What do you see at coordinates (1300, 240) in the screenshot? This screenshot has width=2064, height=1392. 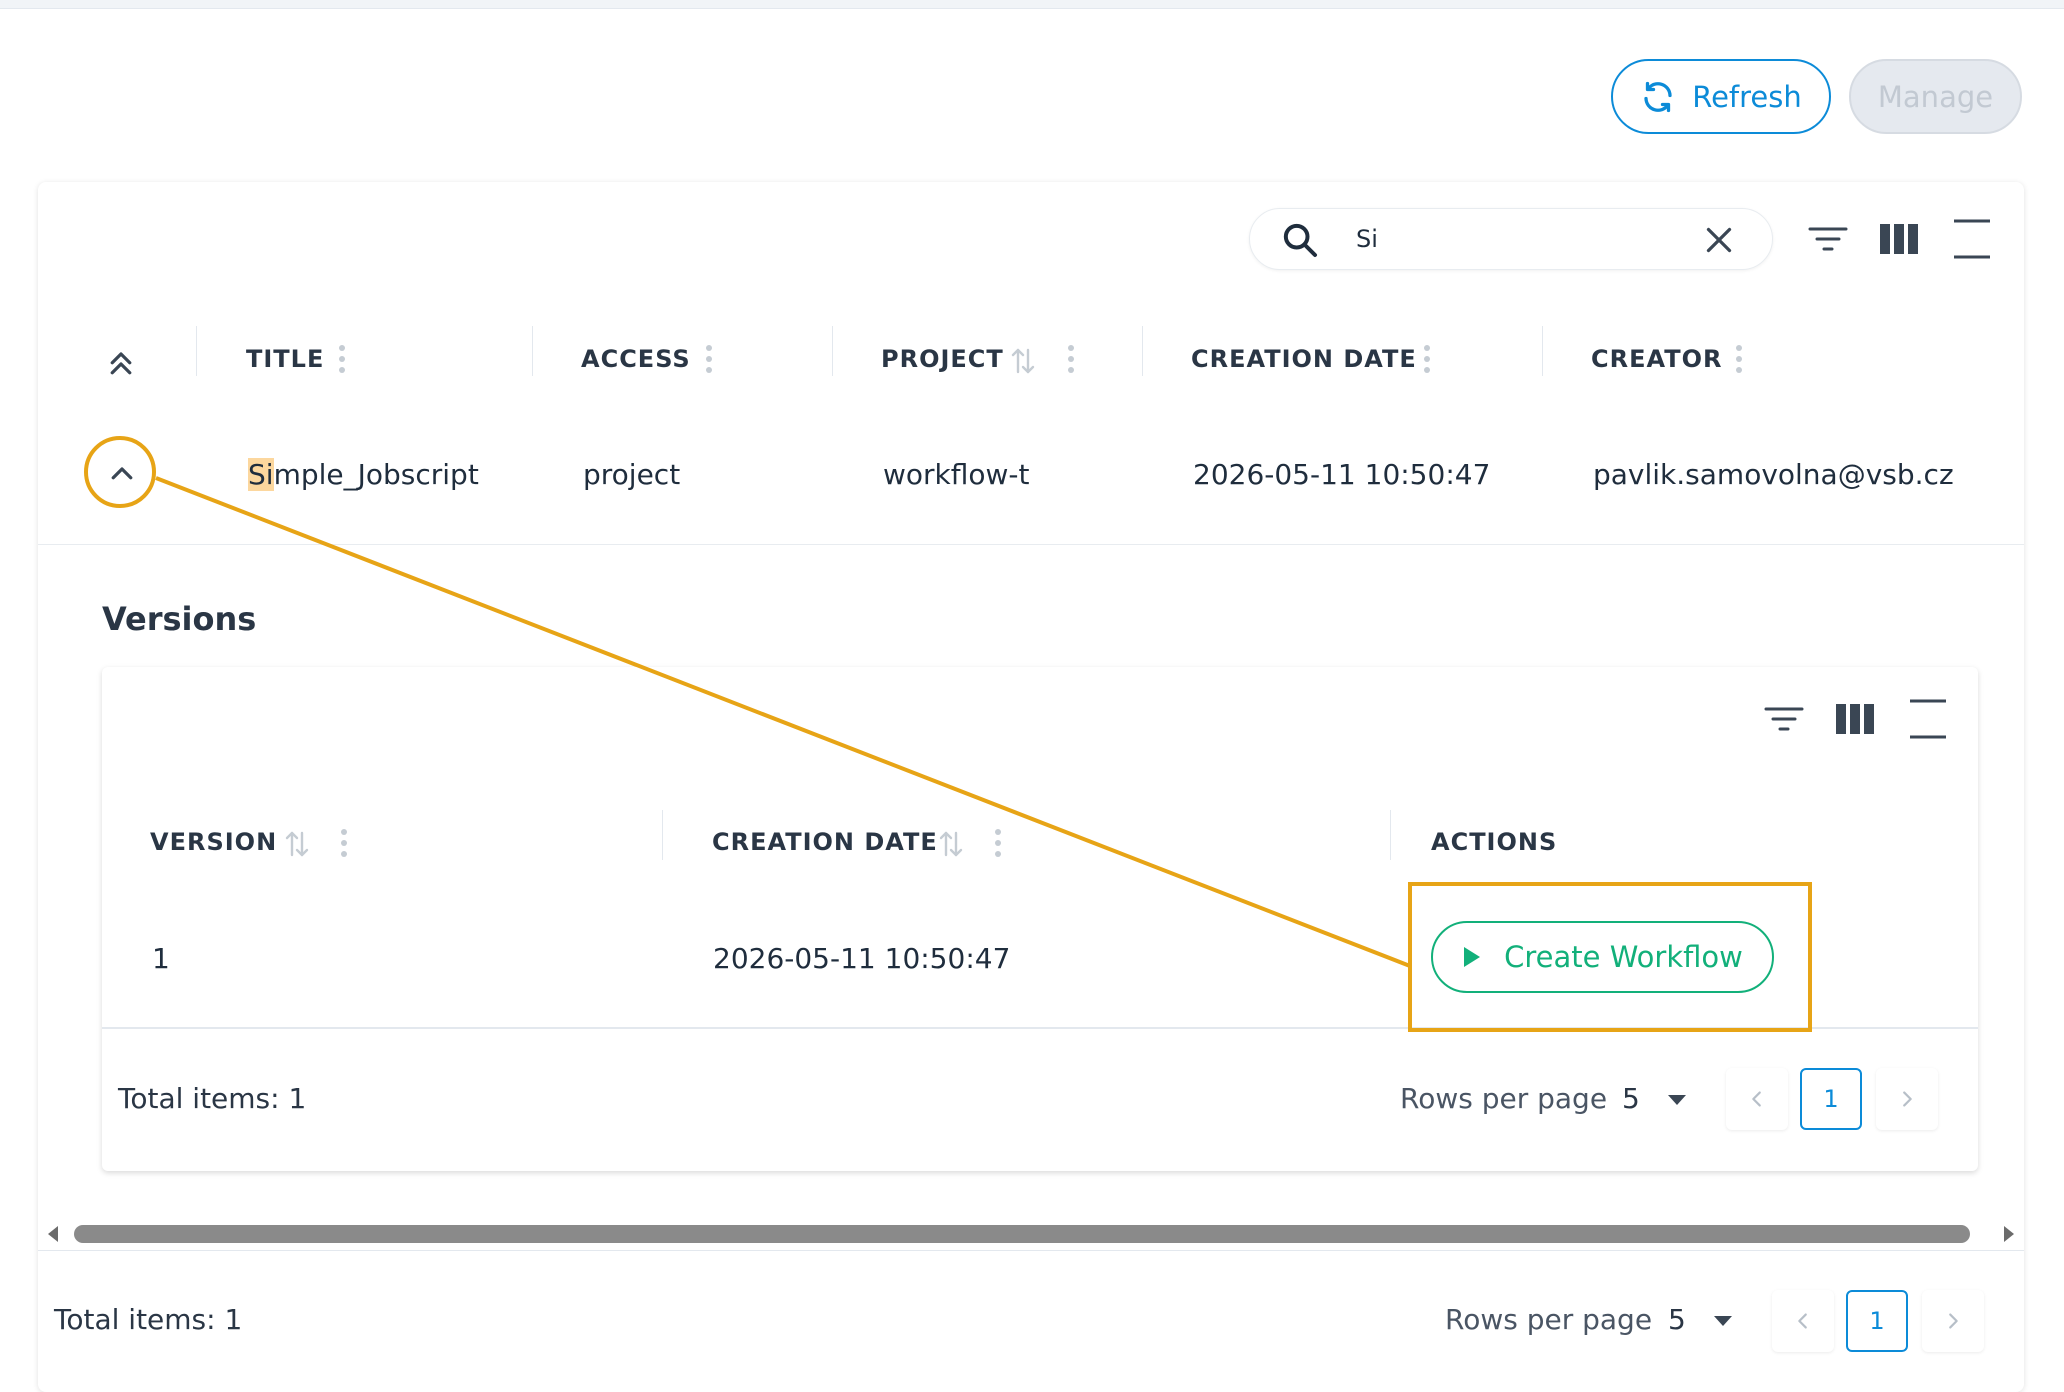 I see `search-icon` at bounding box center [1300, 240].